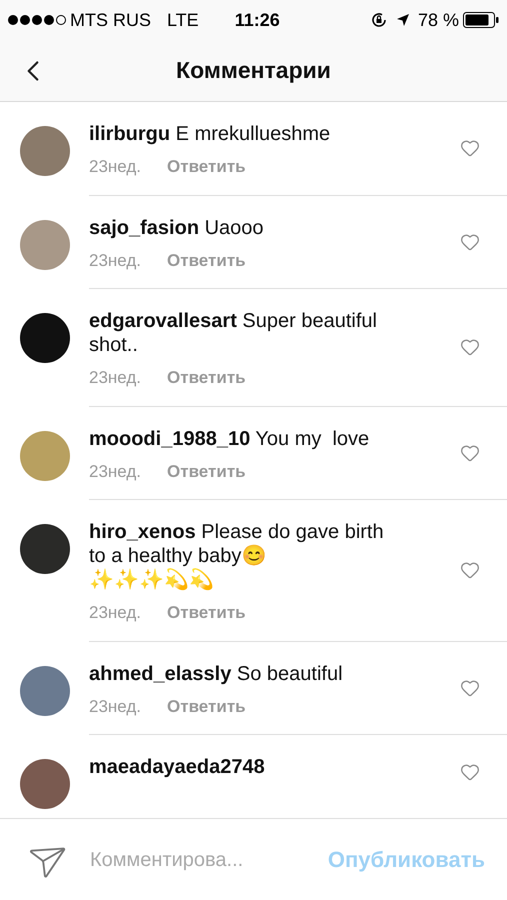  What do you see at coordinates (403, 20) in the screenshot?
I see `location-arrow-icon` at bounding box center [403, 20].